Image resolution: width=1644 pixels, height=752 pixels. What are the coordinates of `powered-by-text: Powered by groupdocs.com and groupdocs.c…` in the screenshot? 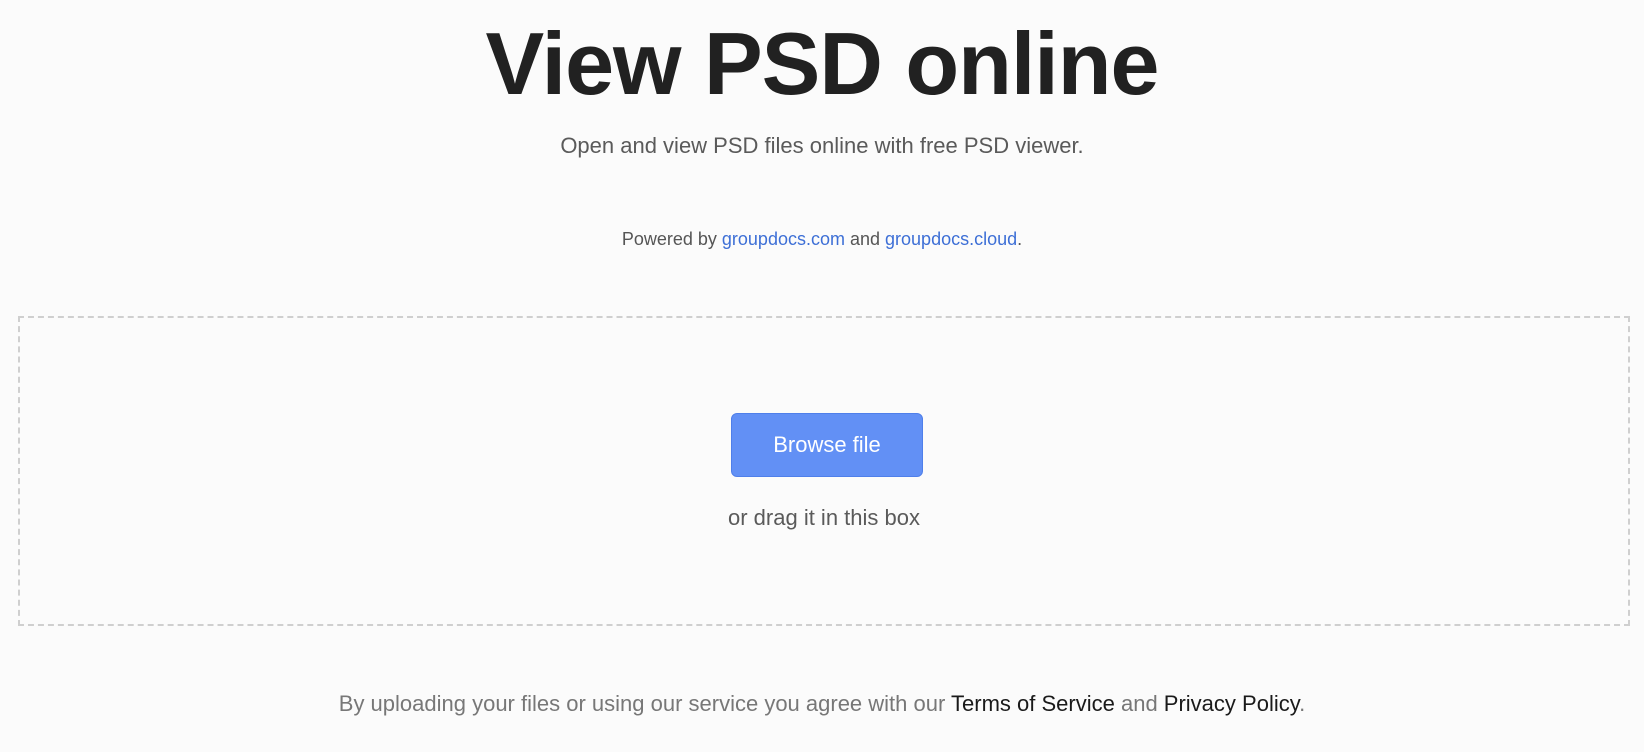 It's located at (822, 239).